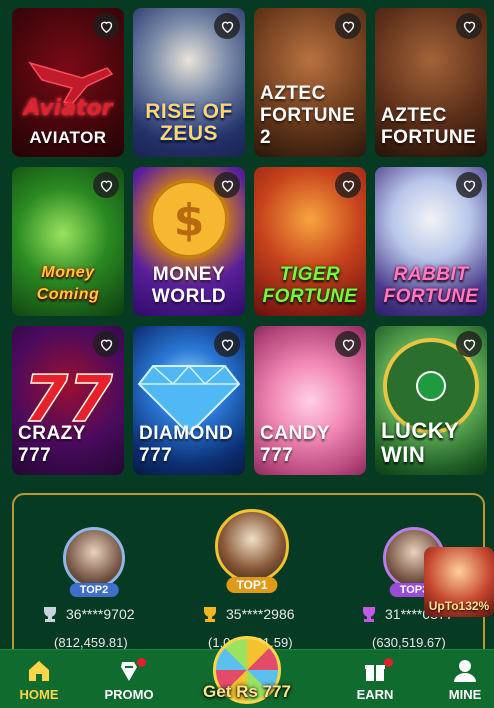 This screenshot has height=708, width=494. I want to click on game-tile-diamond-777: DIAMOND 777, so click(189, 400).